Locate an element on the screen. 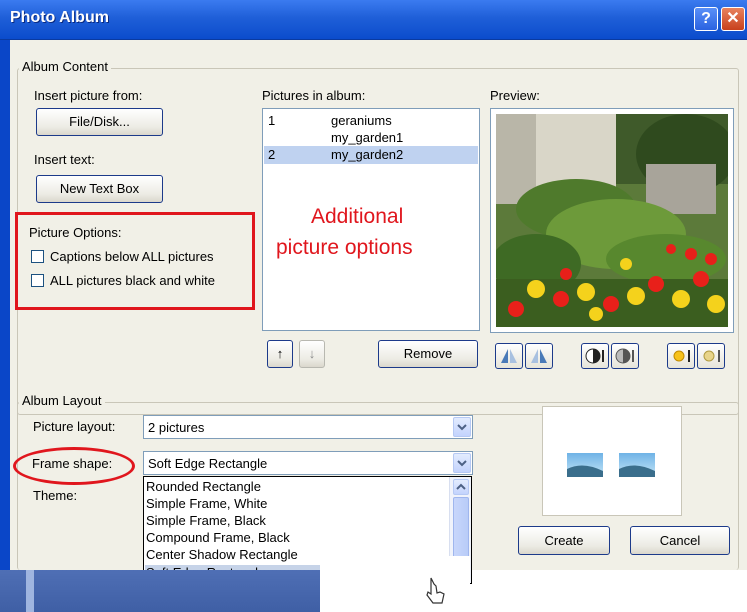  dropdown-option: Center Shadow Rectangle is located at coordinates (222, 554).